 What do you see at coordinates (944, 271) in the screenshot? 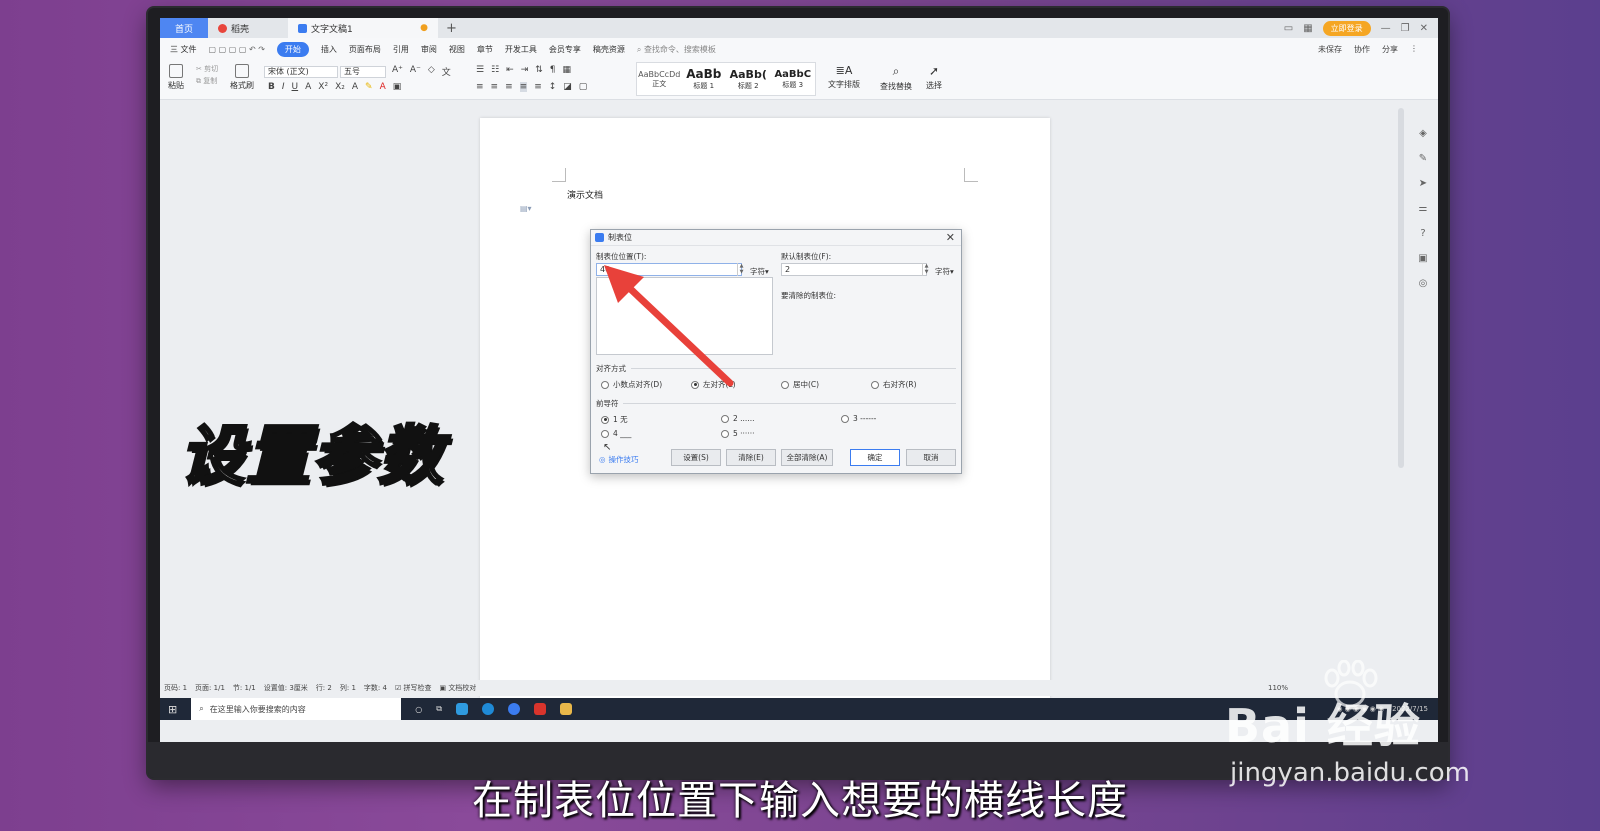
I see `default-tab-unit: 字符▾` at bounding box center [944, 271].